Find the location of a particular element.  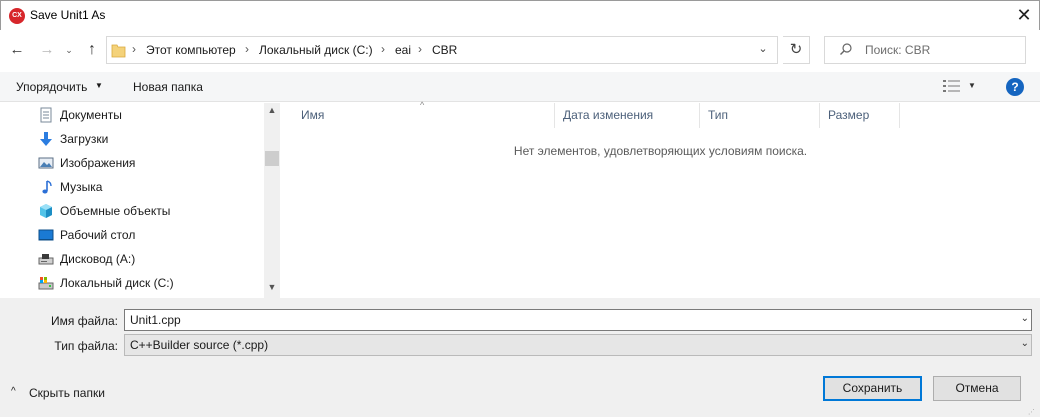

local-disk-icon is located at coordinates (46, 283).